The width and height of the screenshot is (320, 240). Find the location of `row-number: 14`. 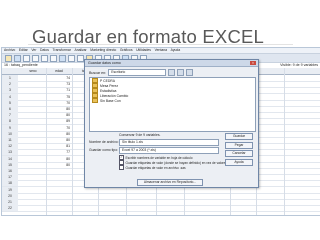

row-number: 14 is located at coordinates (10, 158).